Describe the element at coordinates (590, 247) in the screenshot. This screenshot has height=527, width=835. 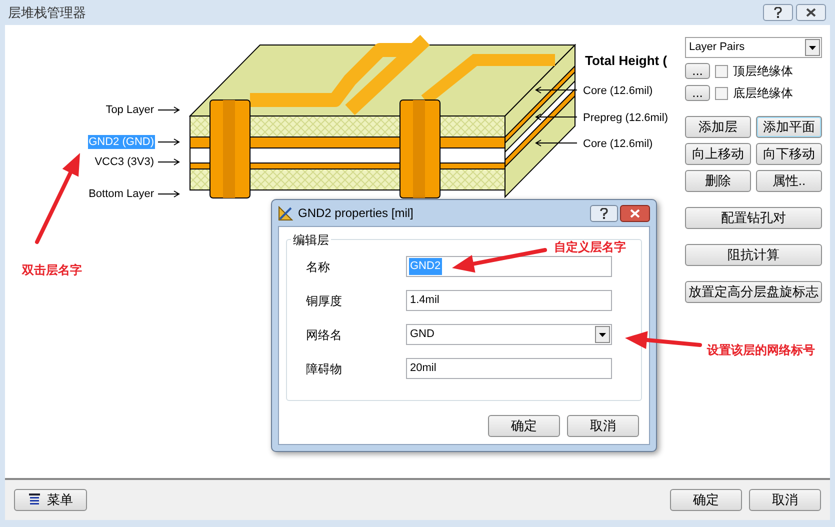
I see `annotation-text: 自定义层名字` at that location.